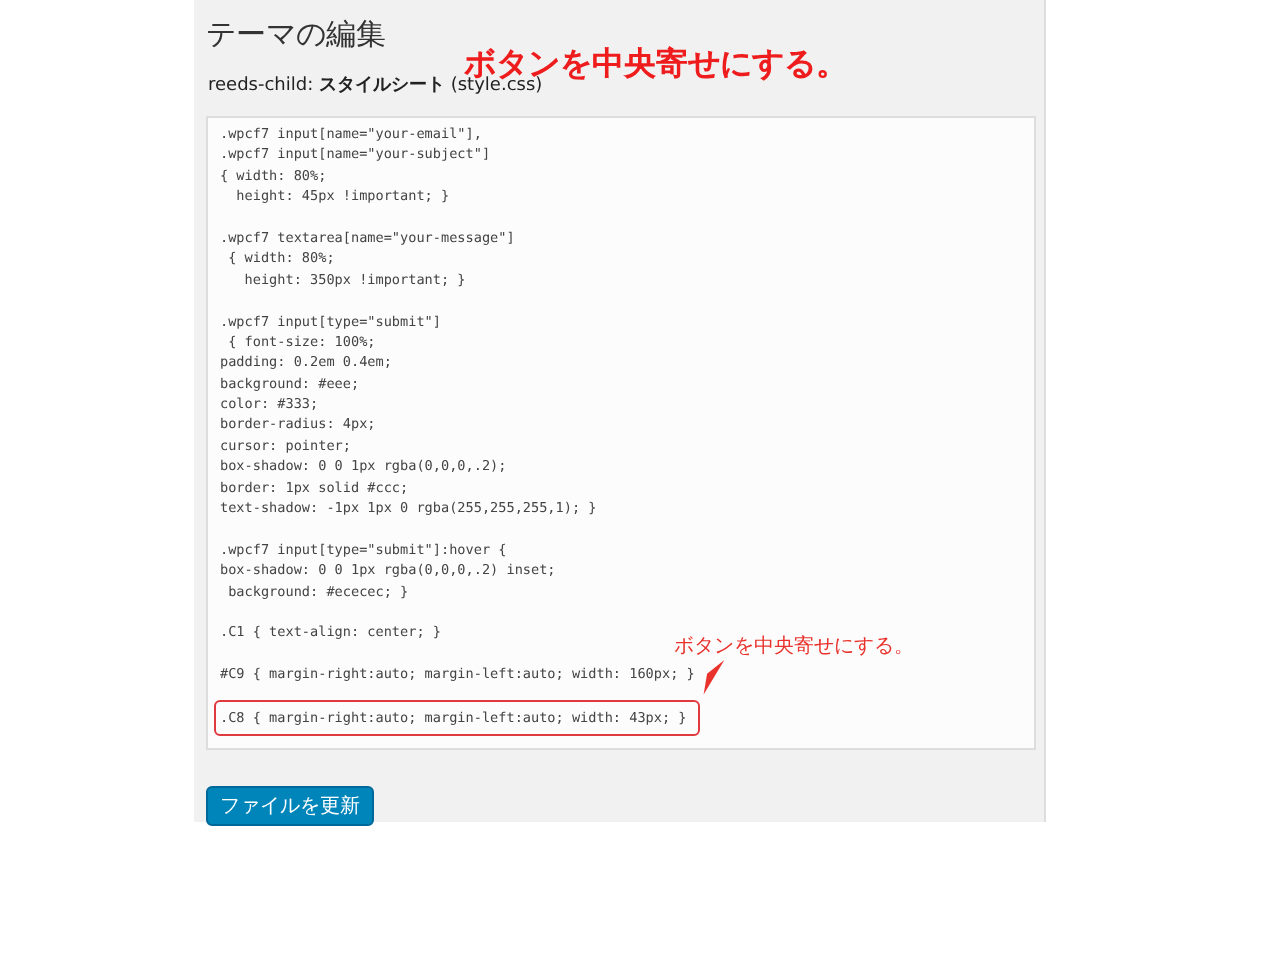  What do you see at coordinates (375, 87) in the screenshot?
I see `file-label: reeds-child: スタイルシート (style.css)` at bounding box center [375, 87].